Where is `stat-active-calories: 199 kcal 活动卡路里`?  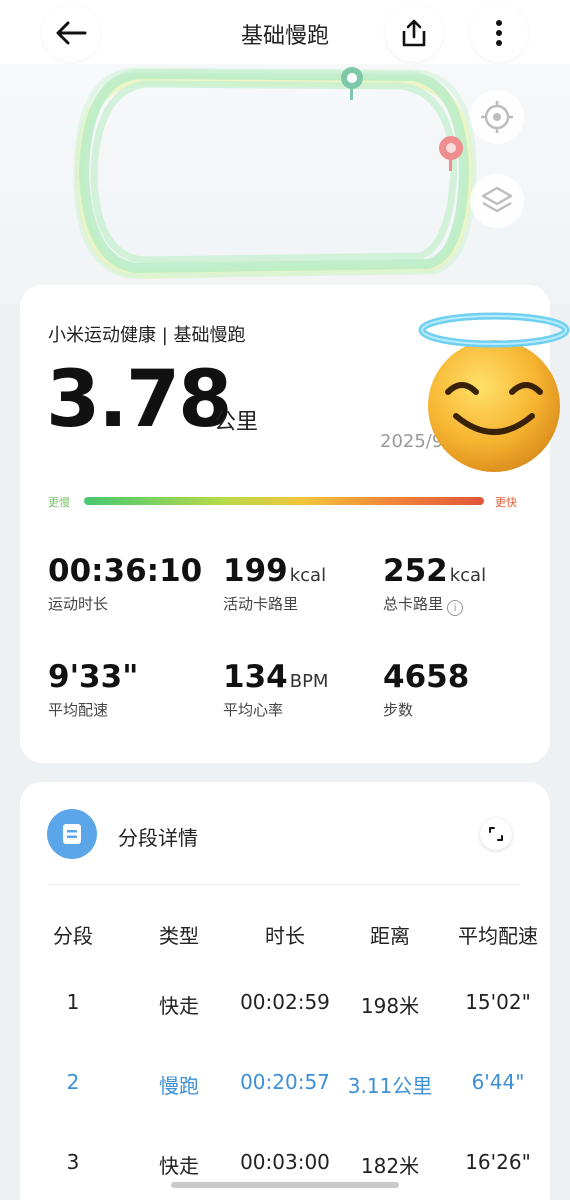
stat-active-calories: 199 kcal 活动卡路里 is located at coordinates (274, 583).